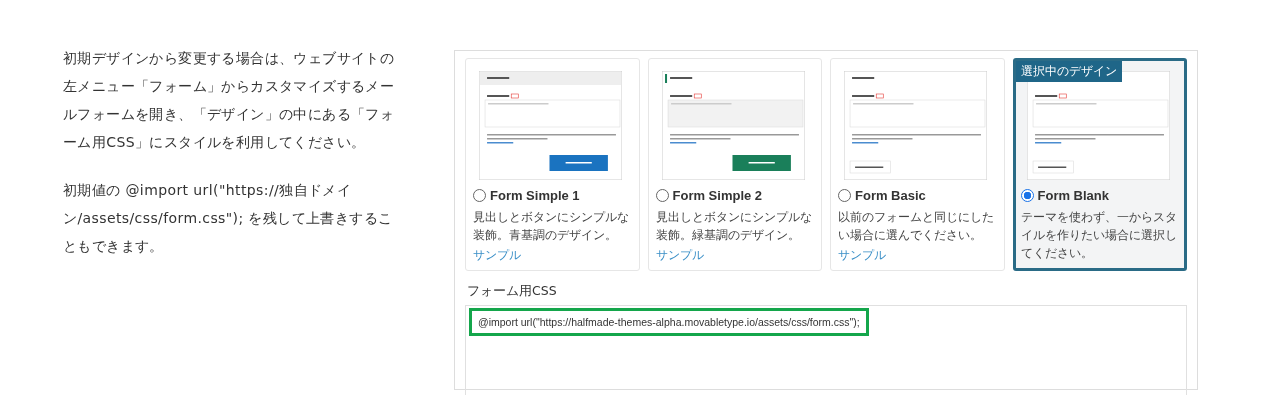  I want to click on design-name: Form Simple 1, so click(535, 195).